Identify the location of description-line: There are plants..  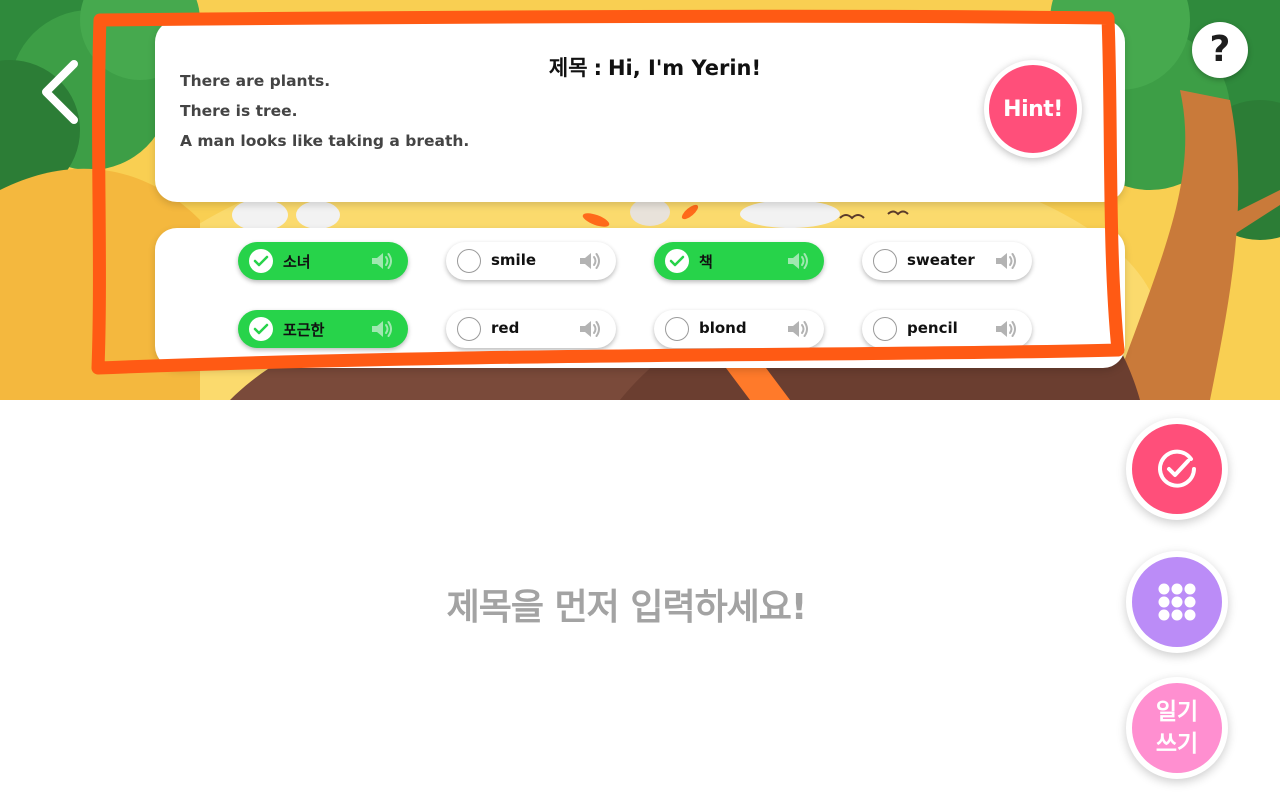
(255, 81).